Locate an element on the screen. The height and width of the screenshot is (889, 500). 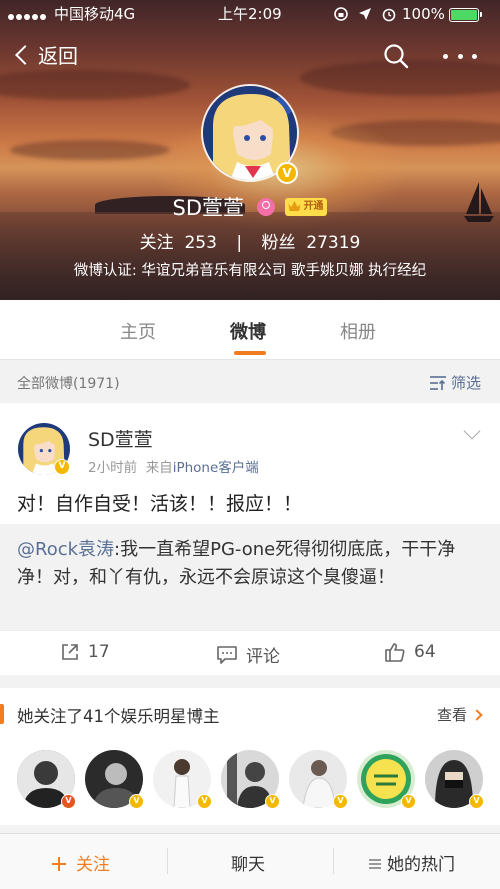
chat-button: 聊天 is located at coordinates (248, 862).